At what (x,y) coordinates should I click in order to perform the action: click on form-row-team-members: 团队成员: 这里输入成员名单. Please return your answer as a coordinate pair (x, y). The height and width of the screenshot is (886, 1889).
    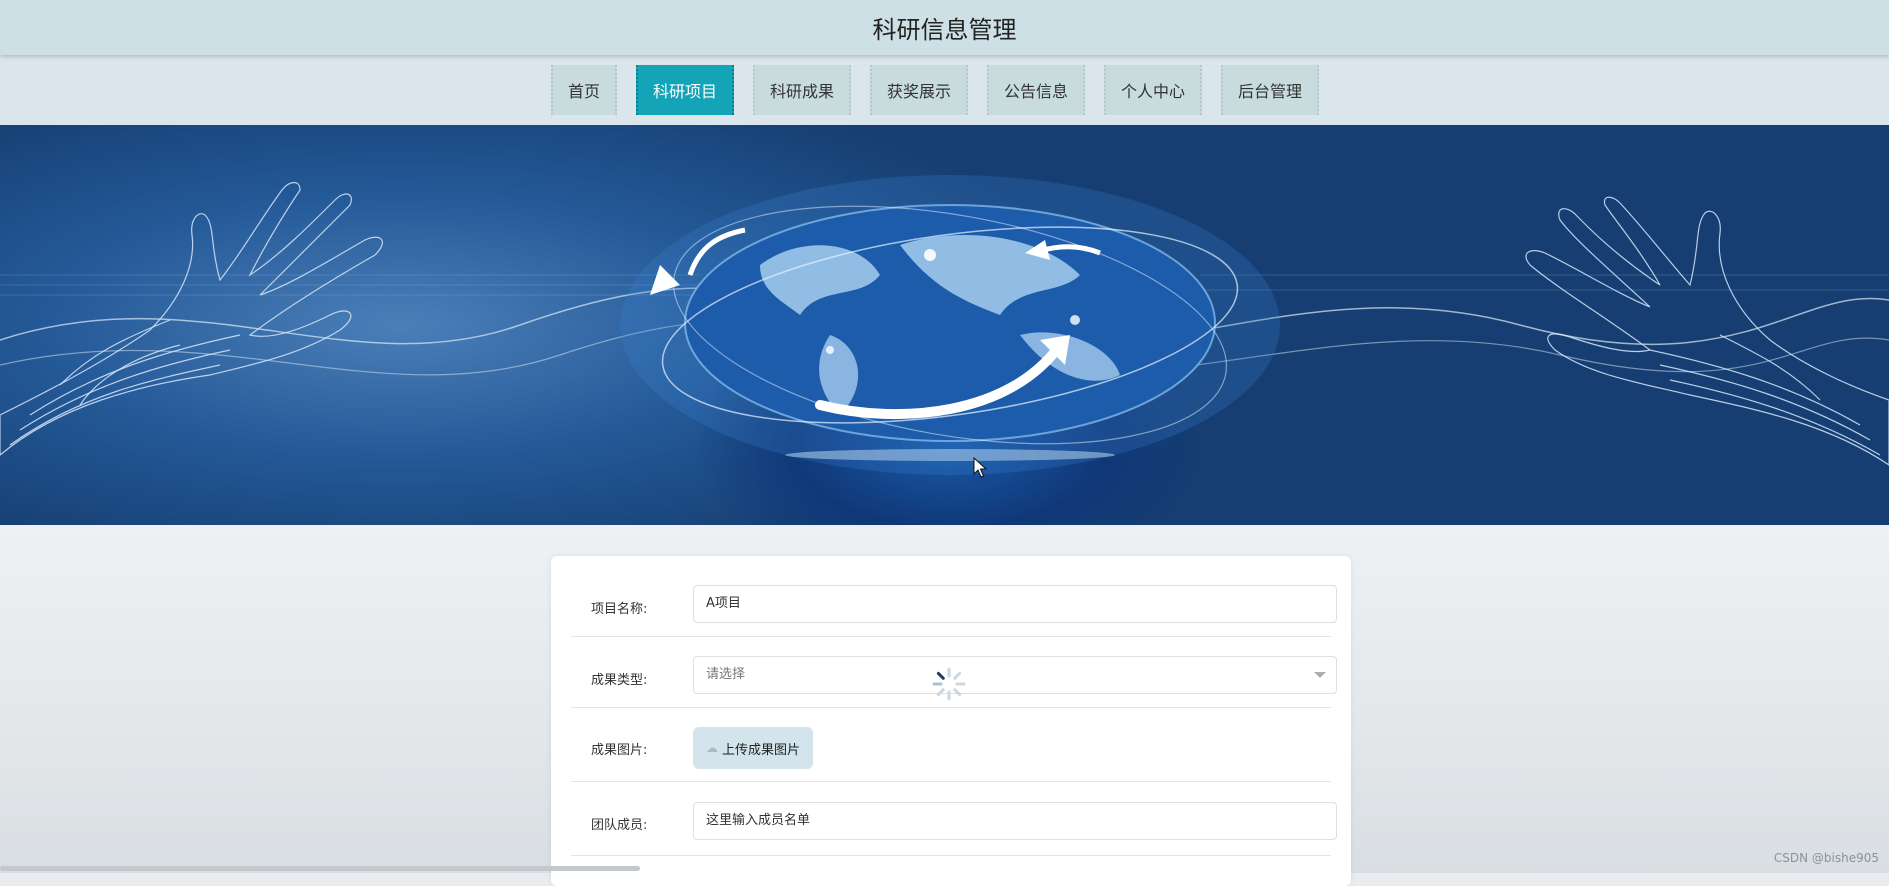
    Looking at the image, I should click on (954, 818).